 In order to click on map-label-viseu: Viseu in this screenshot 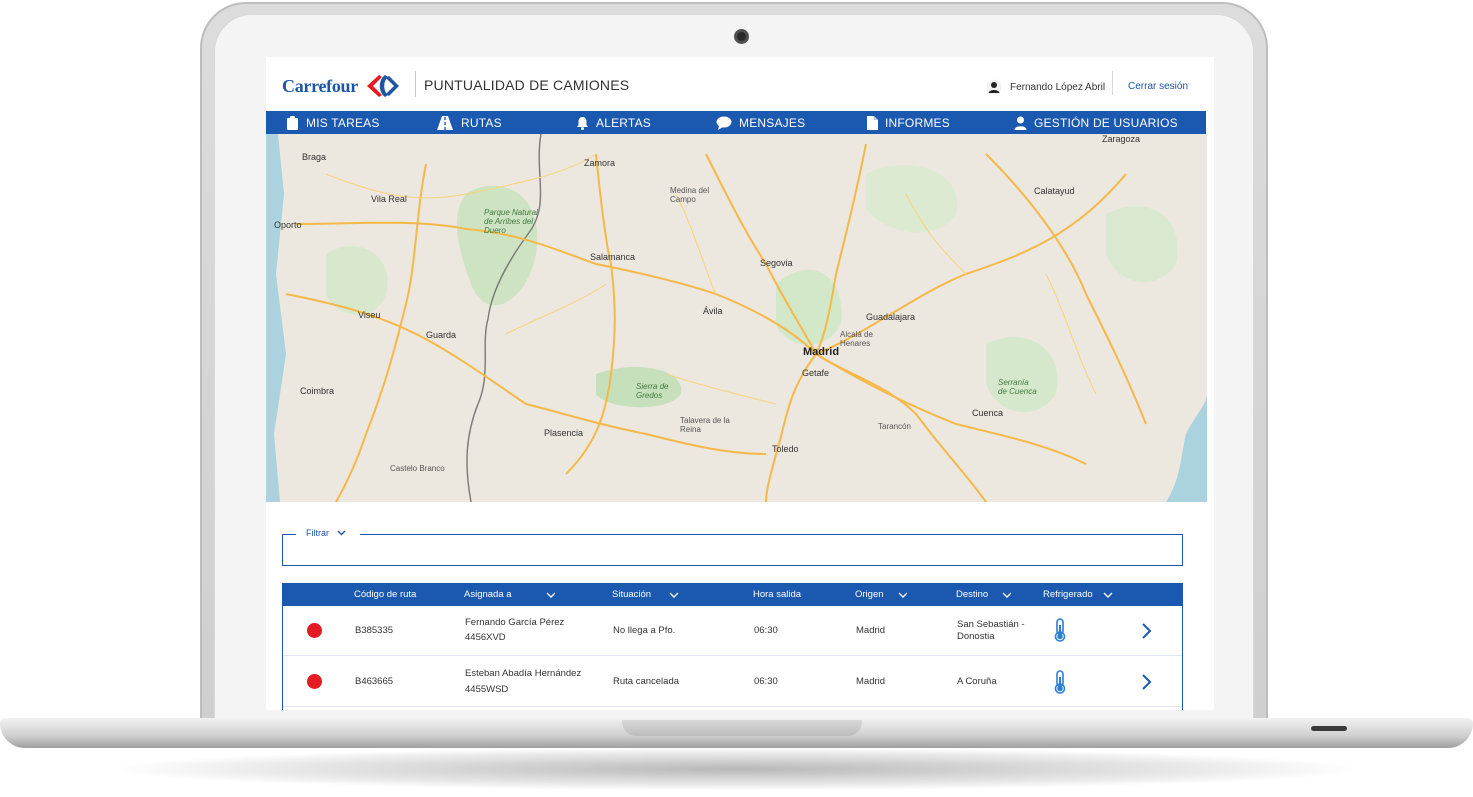, I will do `click(369, 315)`.